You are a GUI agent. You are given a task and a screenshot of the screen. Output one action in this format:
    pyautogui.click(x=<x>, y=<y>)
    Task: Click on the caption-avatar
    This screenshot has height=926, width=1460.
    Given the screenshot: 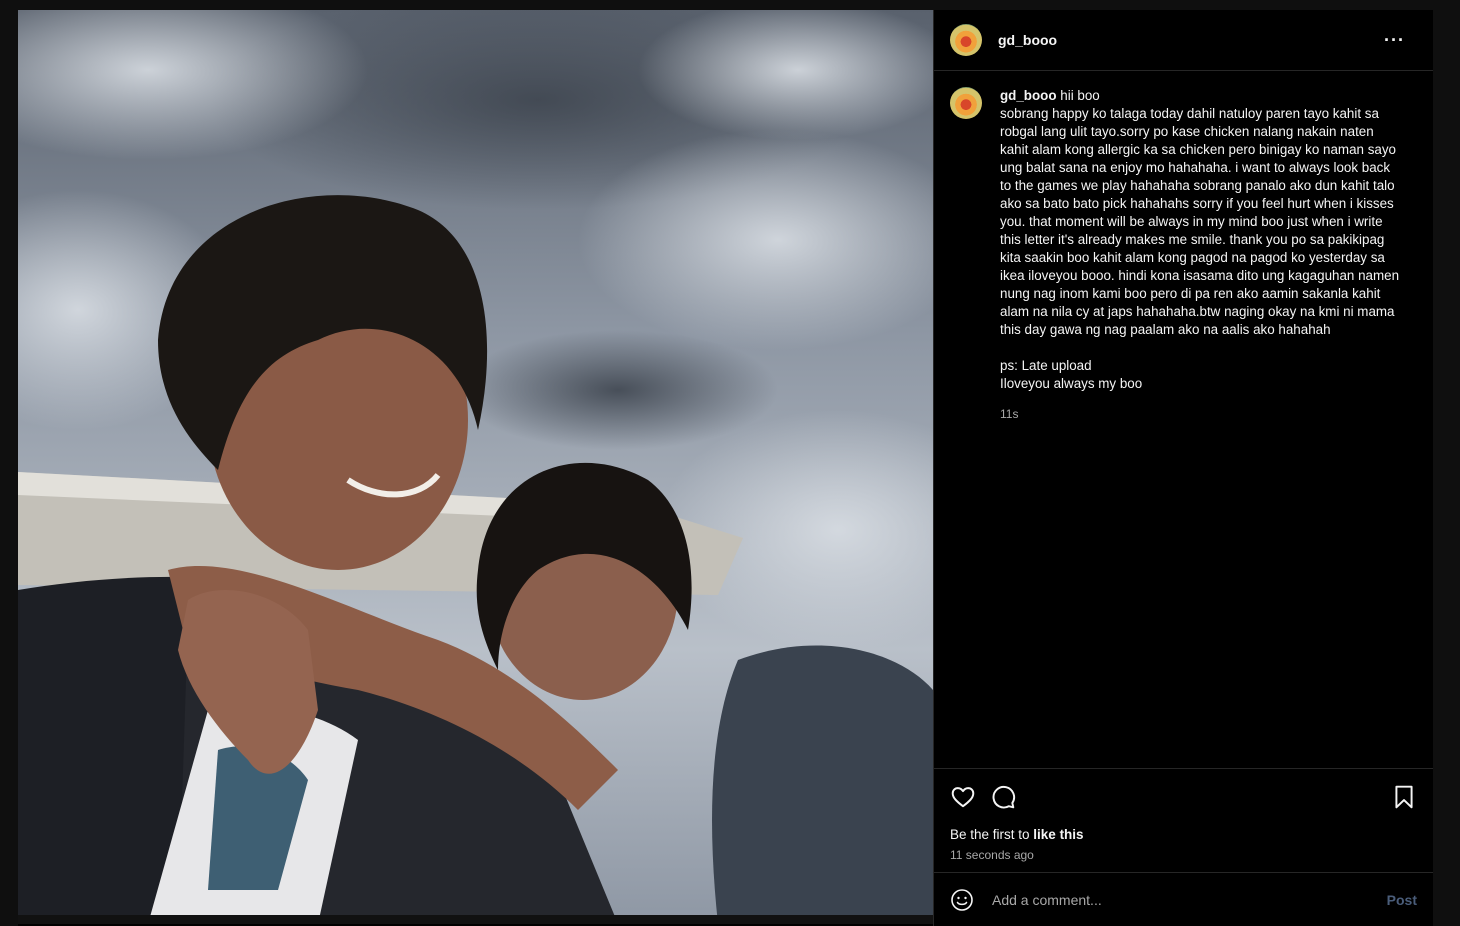 What is the action you would take?
    pyautogui.click(x=966, y=103)
    